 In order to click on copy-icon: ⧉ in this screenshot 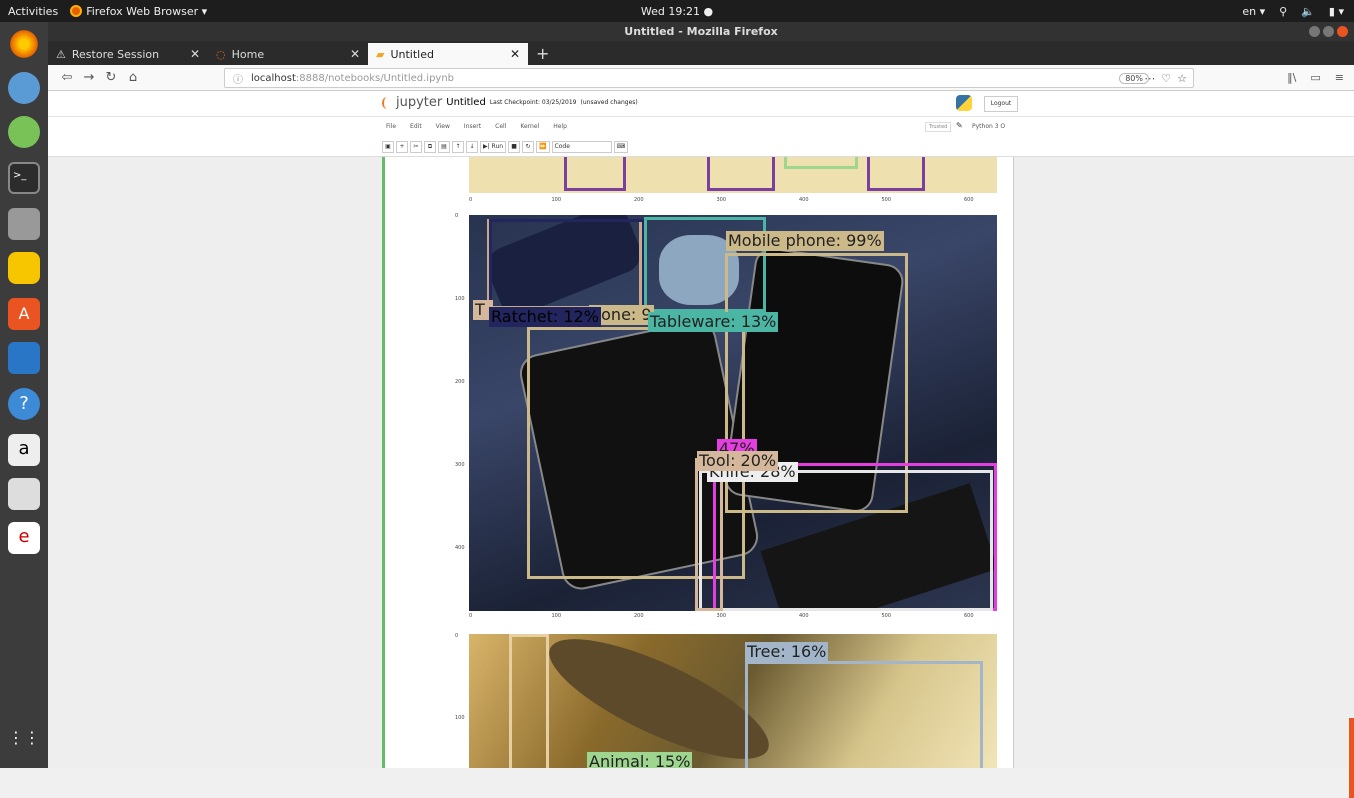, I will do `click(430, 147)`.